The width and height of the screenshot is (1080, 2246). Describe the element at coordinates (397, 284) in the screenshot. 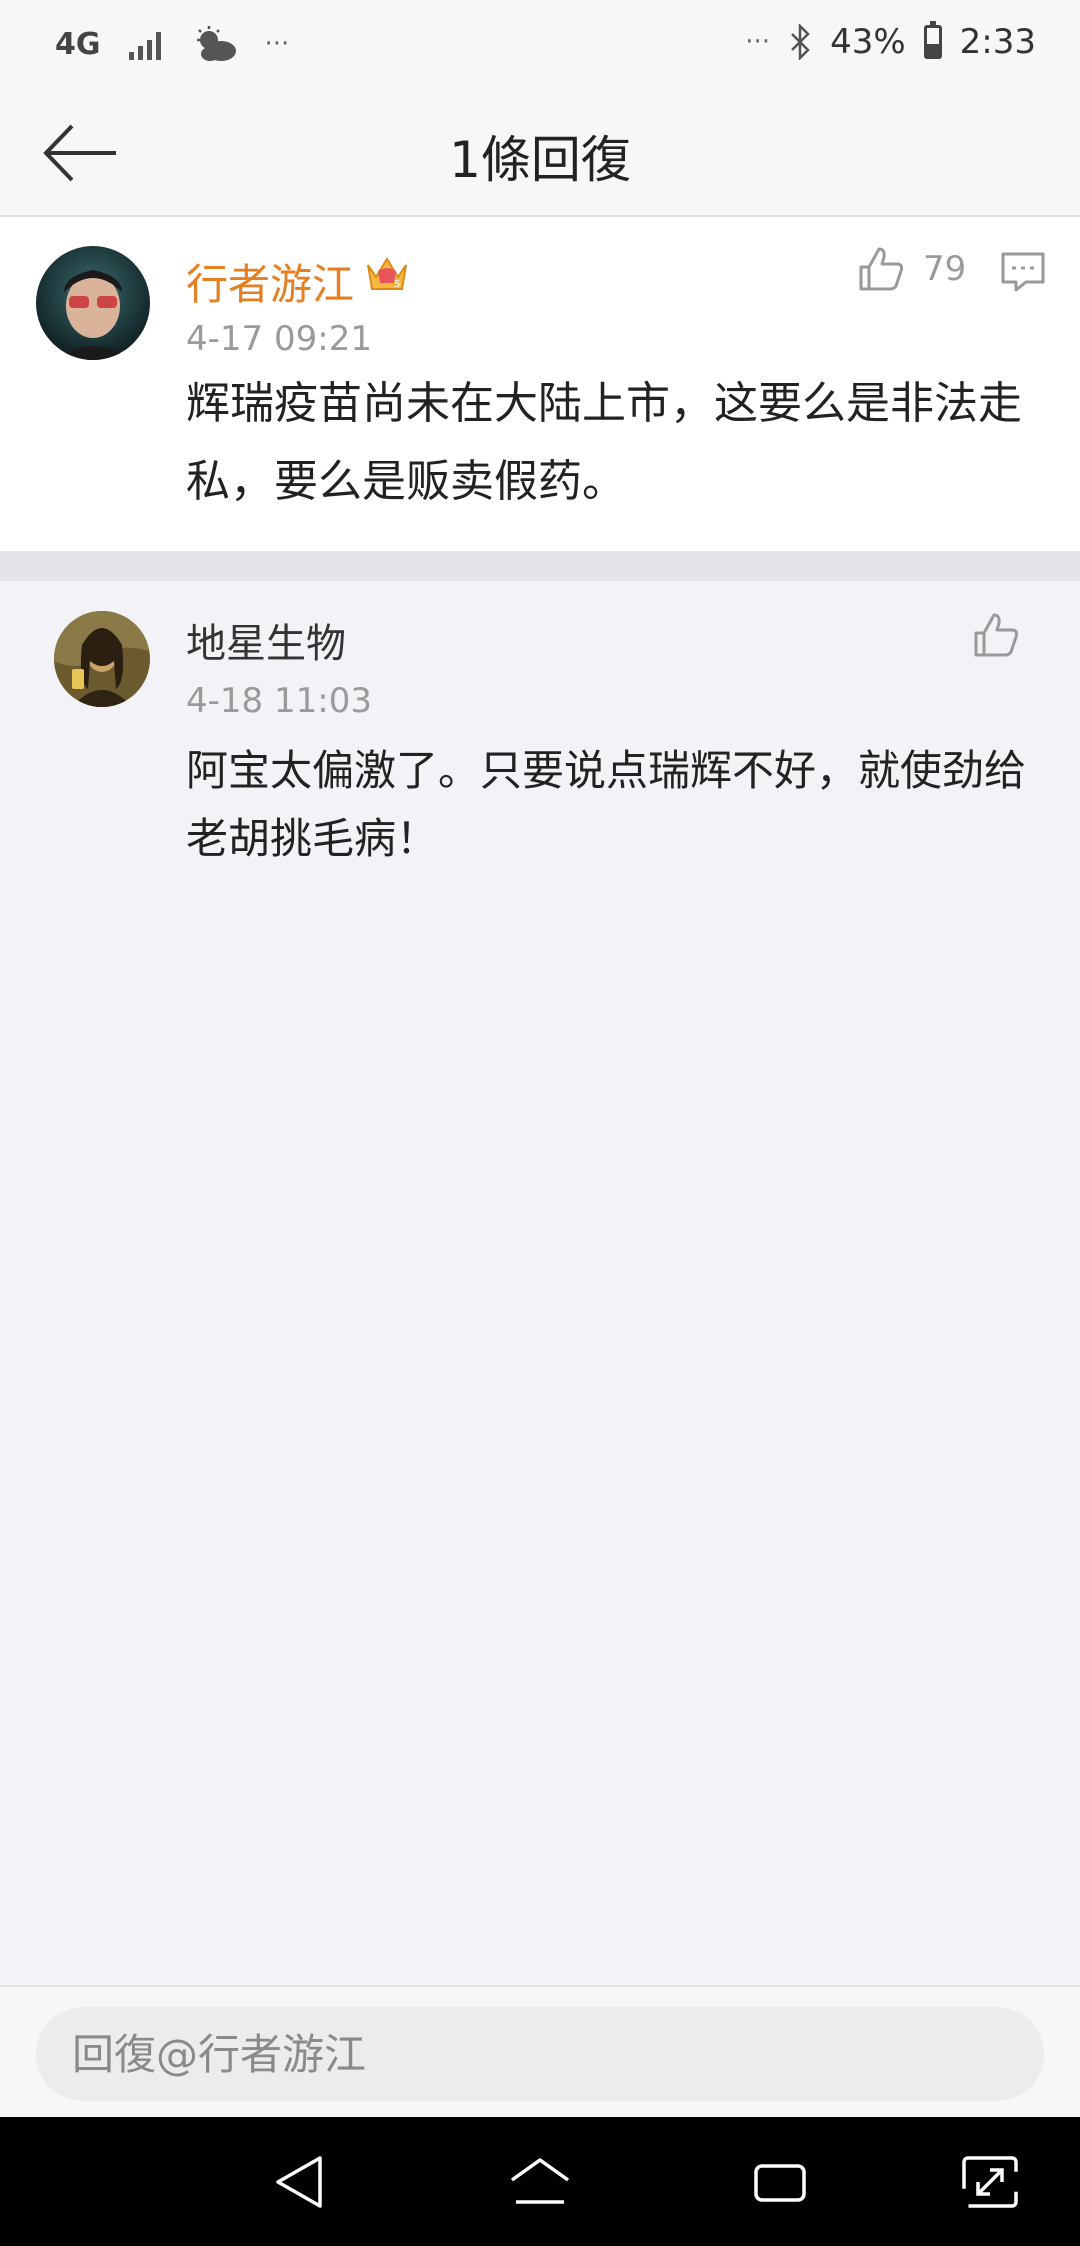

I see `svg-text: 5` at that location.